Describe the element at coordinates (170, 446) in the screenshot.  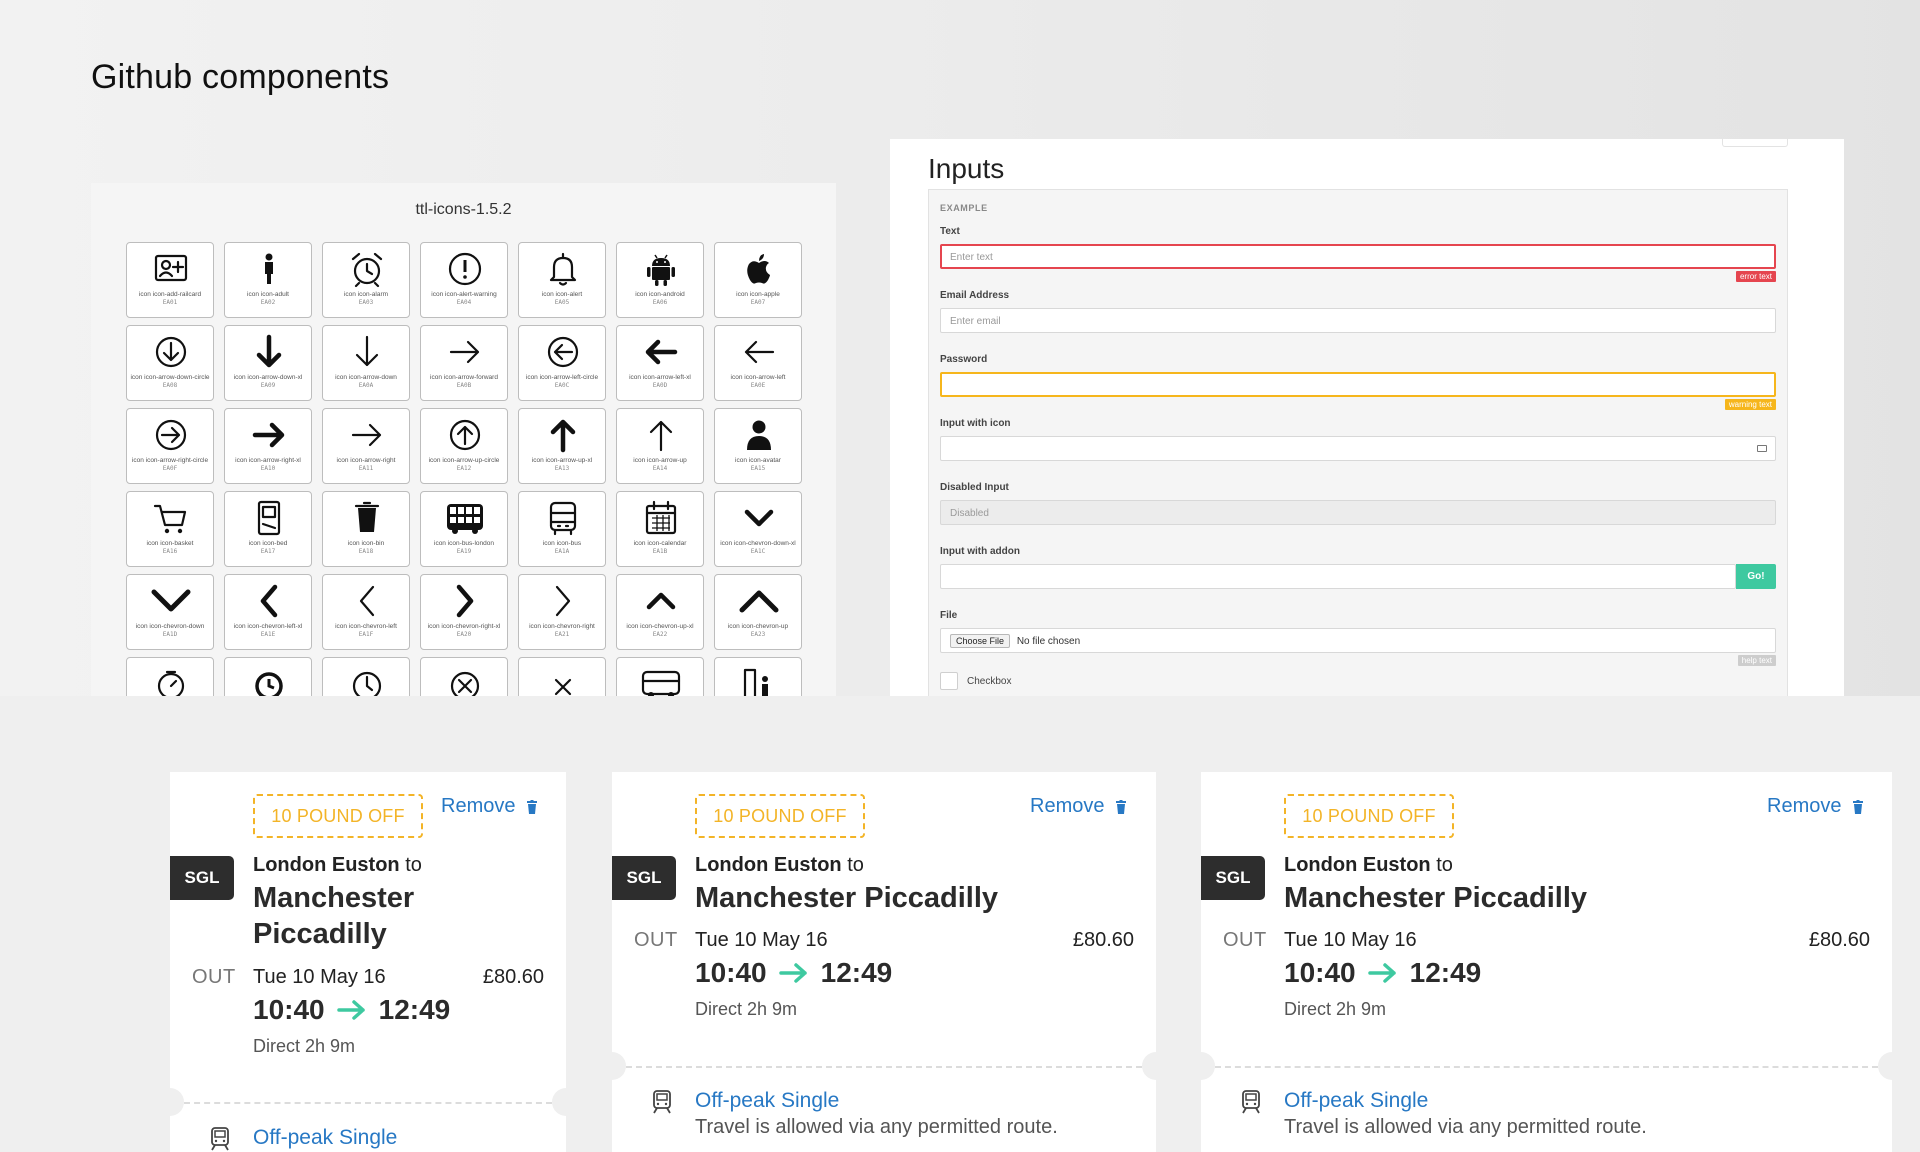
I see `icon-tile: icon icon-arrow-right-circle EA0F` at that location.